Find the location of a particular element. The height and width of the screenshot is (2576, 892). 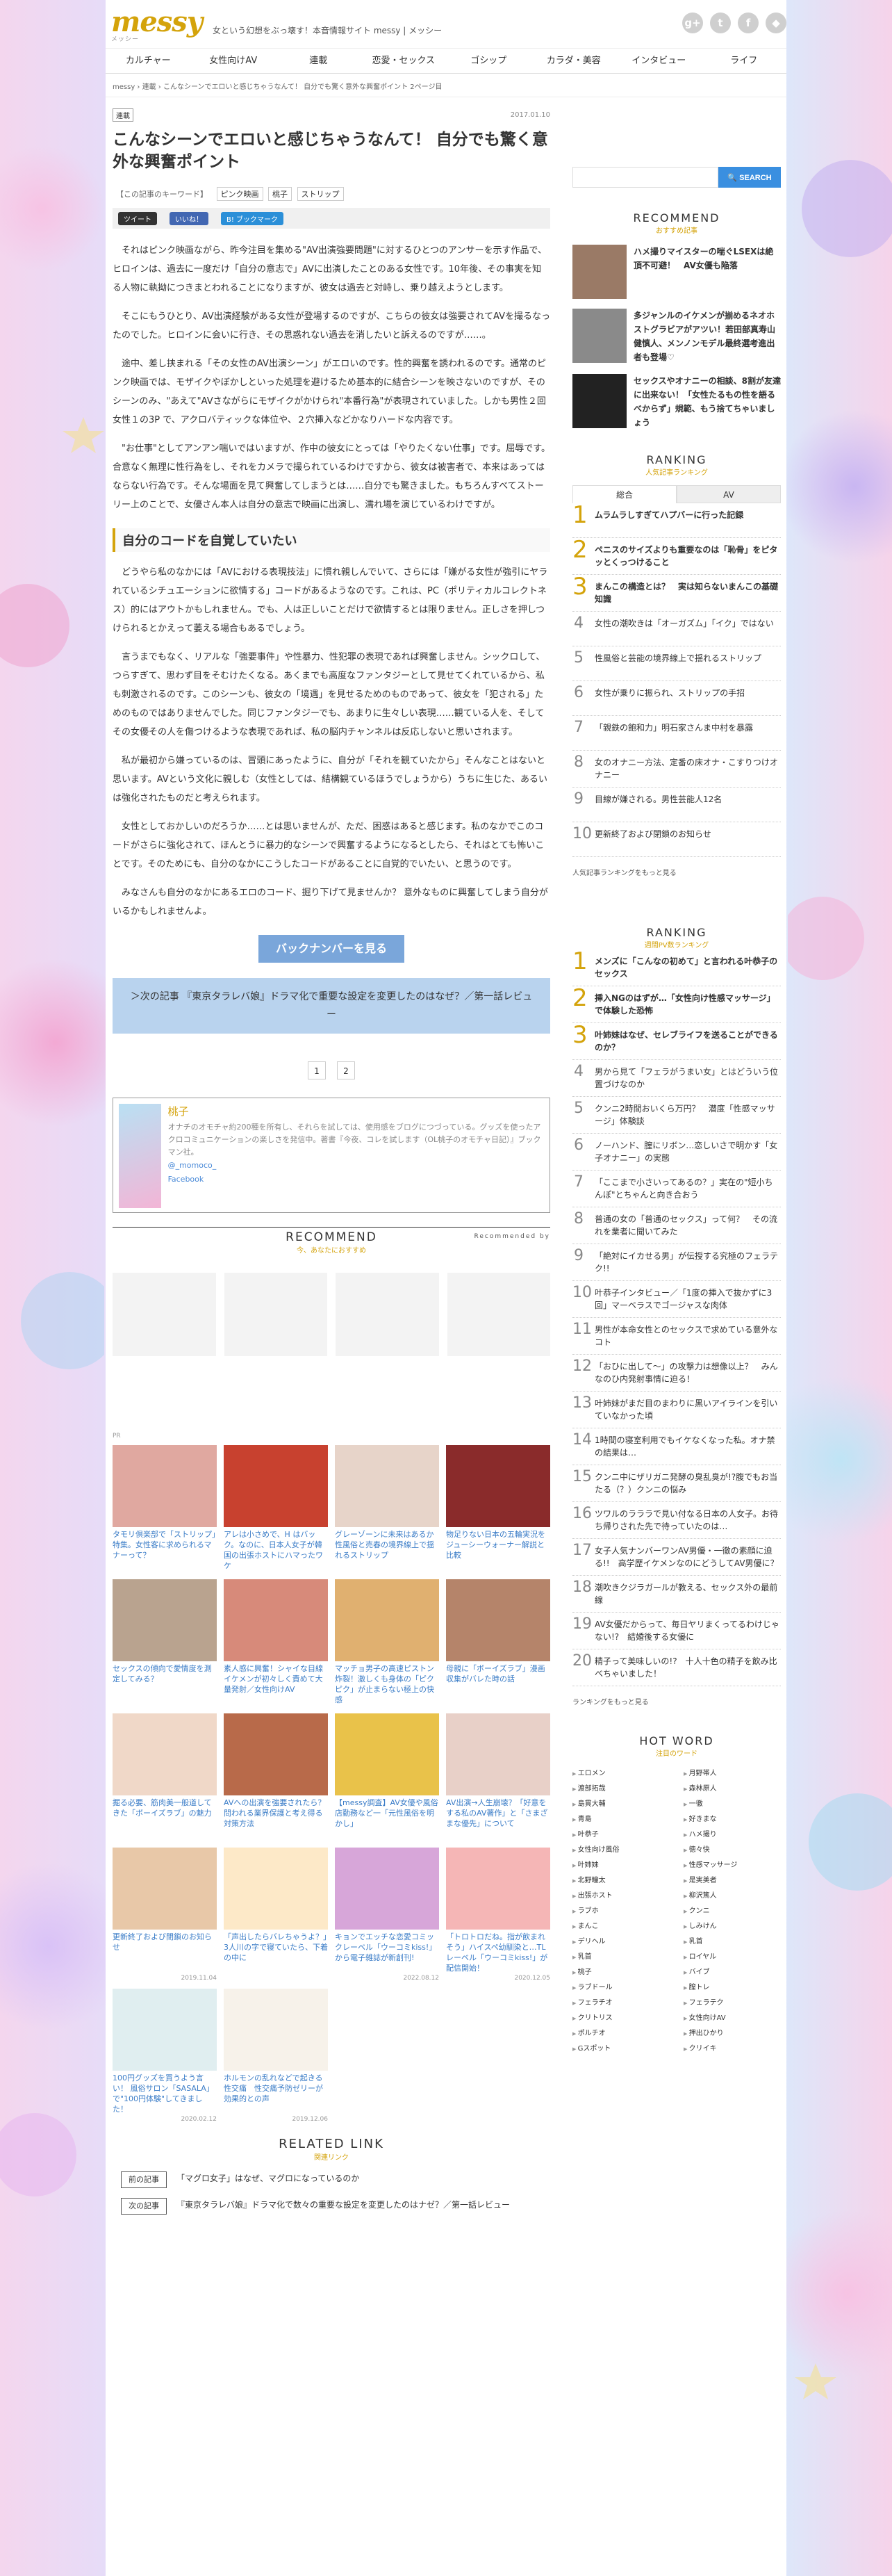

hotword-link: ラブホ is located at coordinates (621, 1911).